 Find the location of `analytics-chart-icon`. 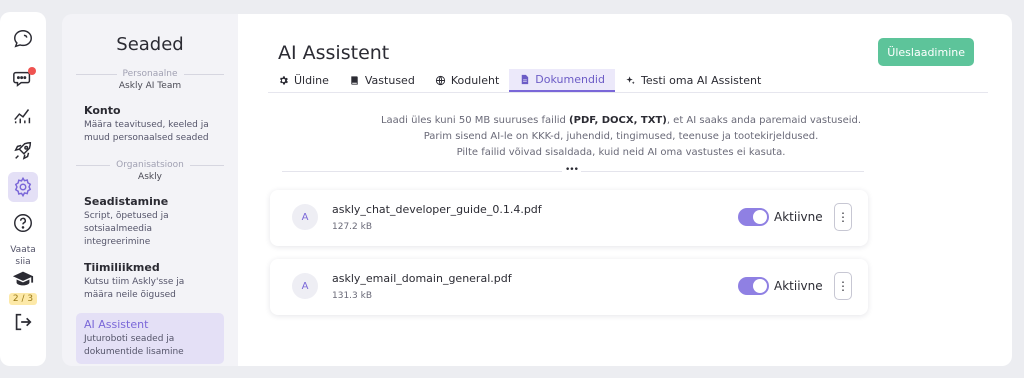

analytics-chart-icon is located at coordinates (23, 115).